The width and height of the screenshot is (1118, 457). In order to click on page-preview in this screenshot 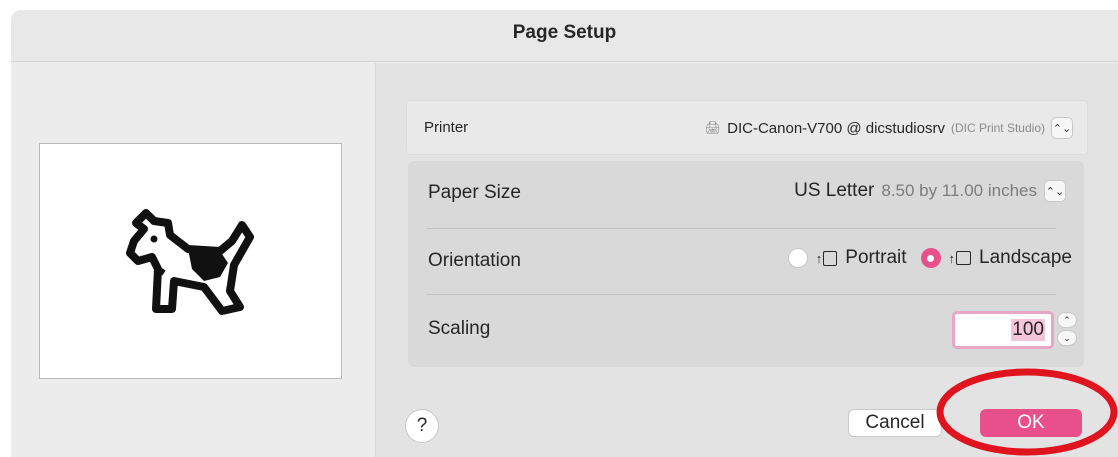, I will do `click(190, 261)`.